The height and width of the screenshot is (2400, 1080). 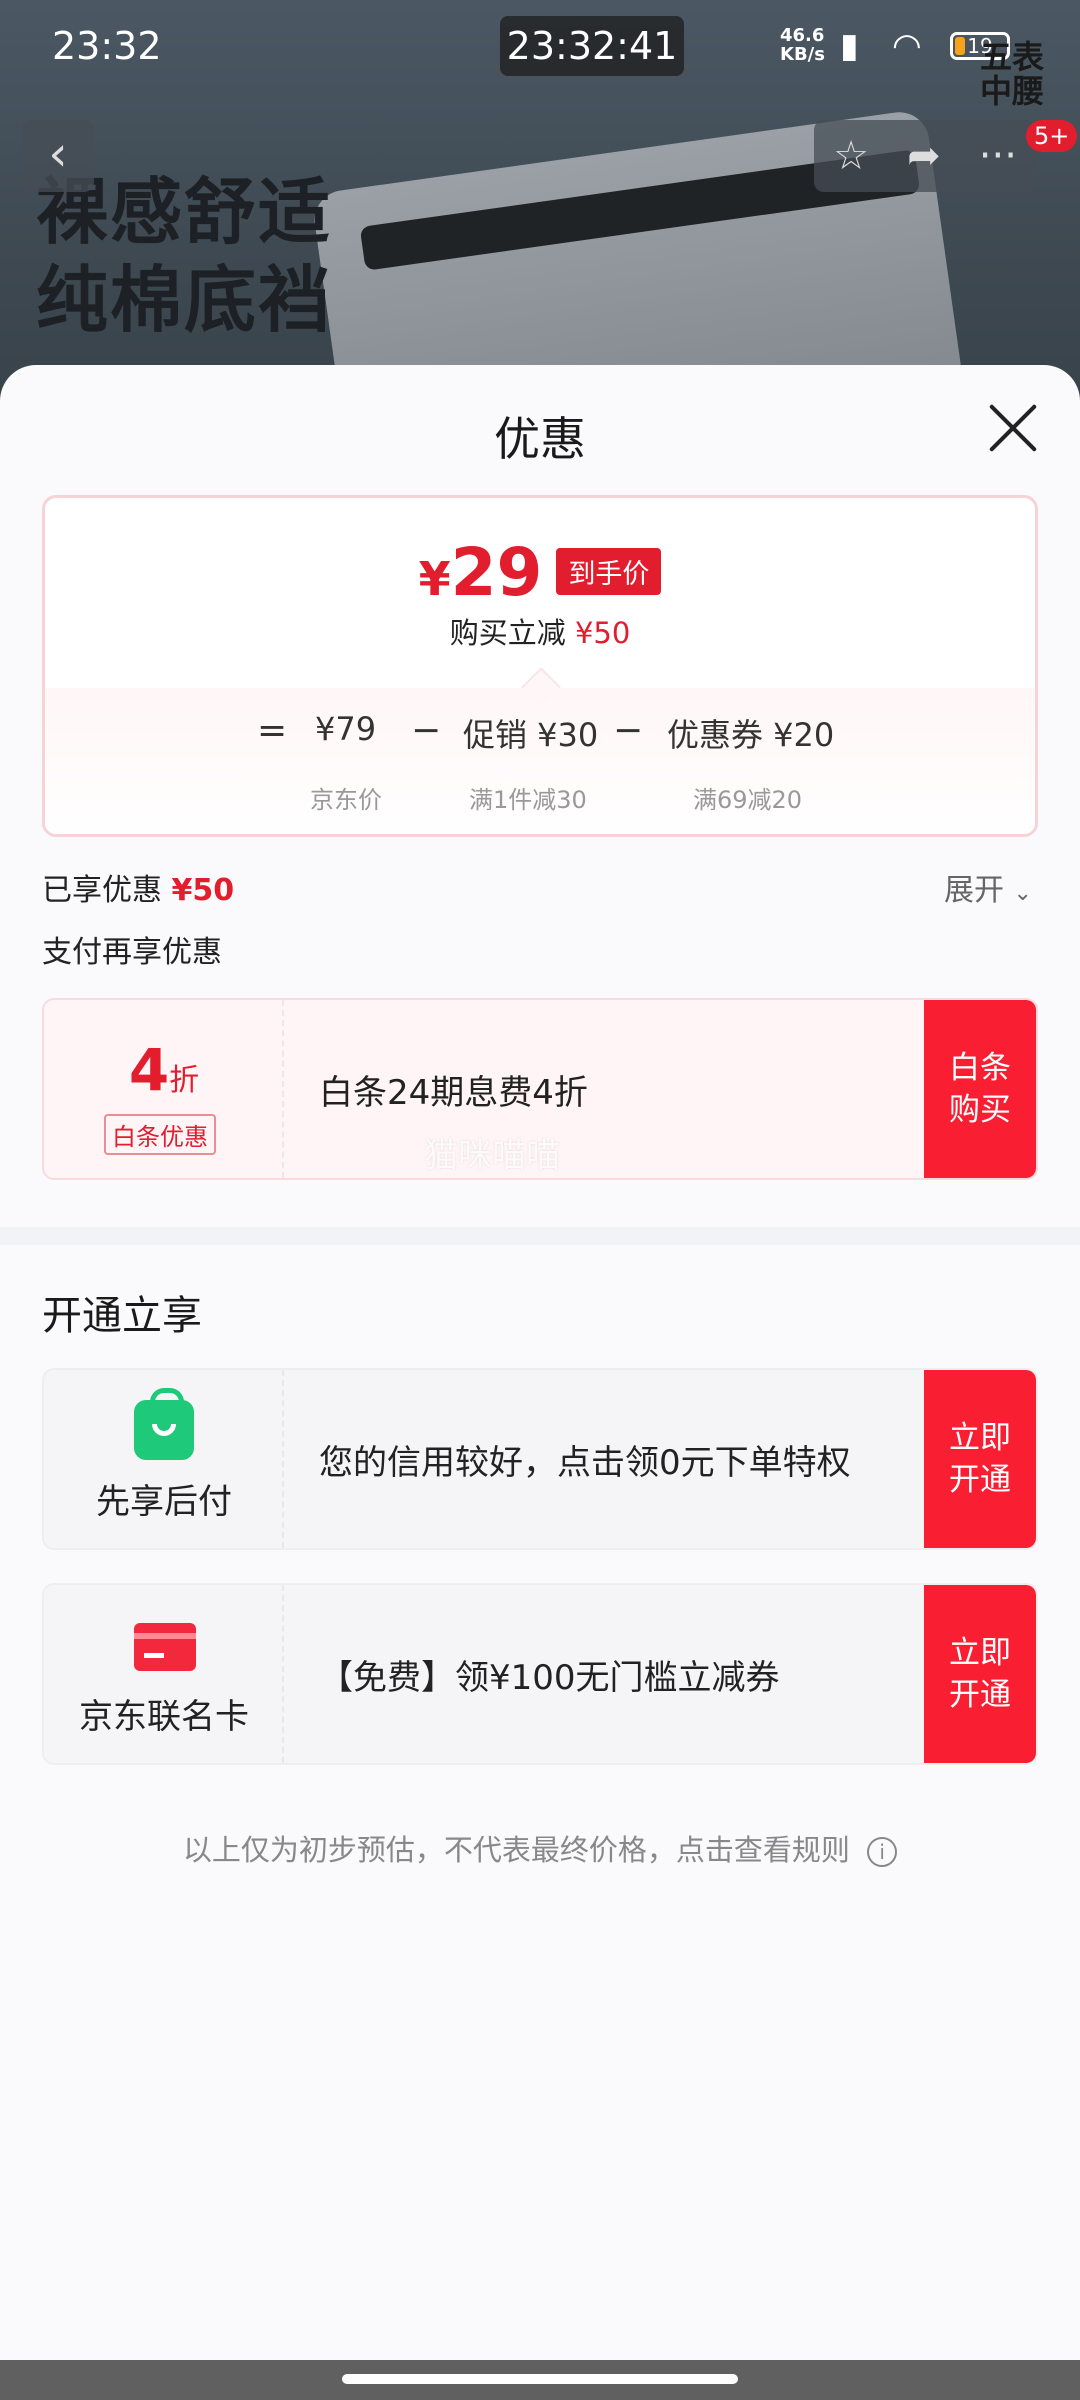 What do you see at coordinates (164, 1424) in the screenshot?
I see `shopping-bag-icon` at bounding box center [164, 1424].